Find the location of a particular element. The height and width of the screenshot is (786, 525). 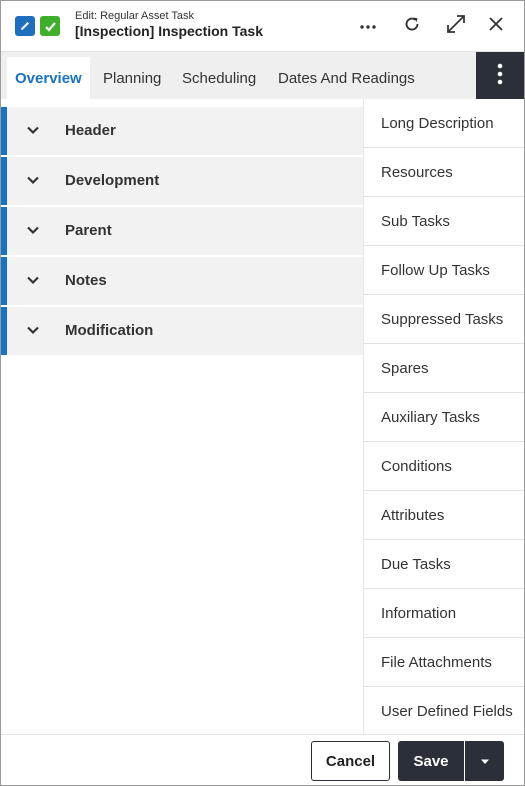

side-menu-file-attachments: File Attachments is located at coordinates (444, 662).